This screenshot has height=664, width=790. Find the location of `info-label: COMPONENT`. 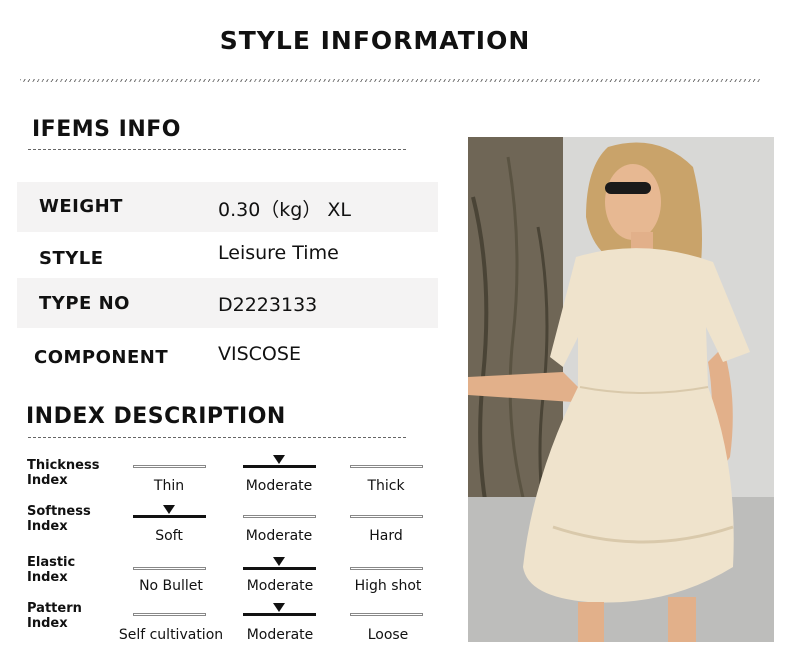

info-label: COMPONENT is located at coordinates (101, 357).